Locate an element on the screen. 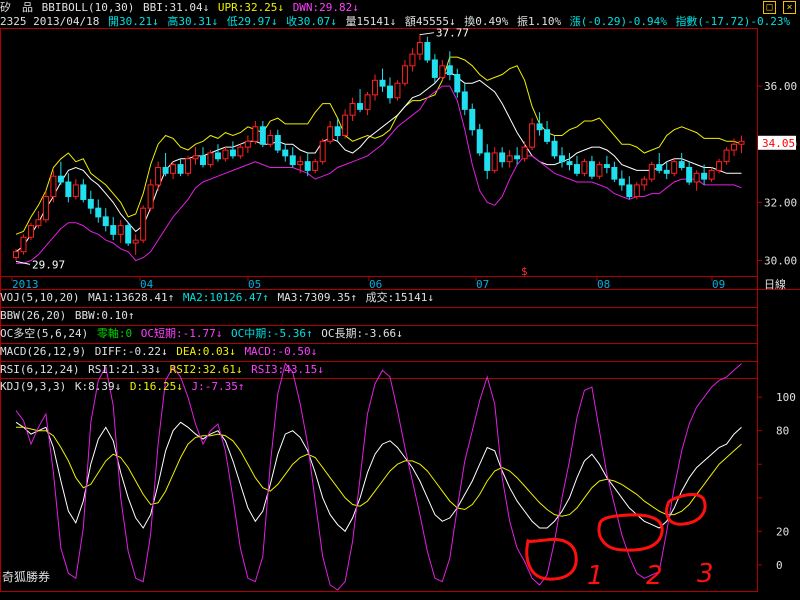  price-tick-label: 32.00 is located at coordinates (780, 202).